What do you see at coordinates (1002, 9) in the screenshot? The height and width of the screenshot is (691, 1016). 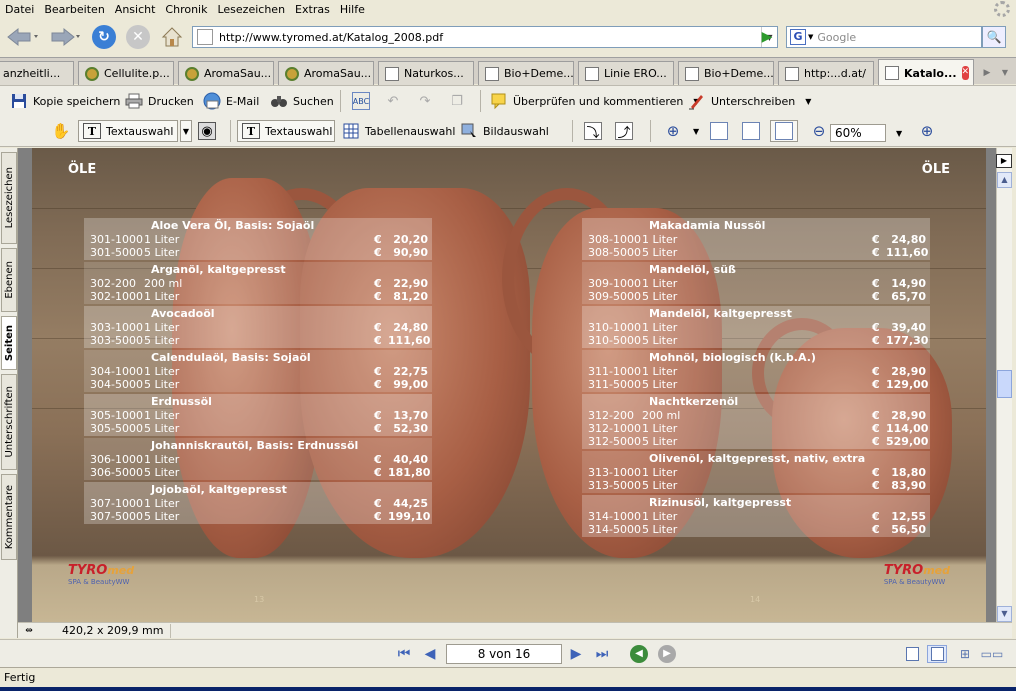 I see `throbber-icon` at bounding box center [1002, 9].